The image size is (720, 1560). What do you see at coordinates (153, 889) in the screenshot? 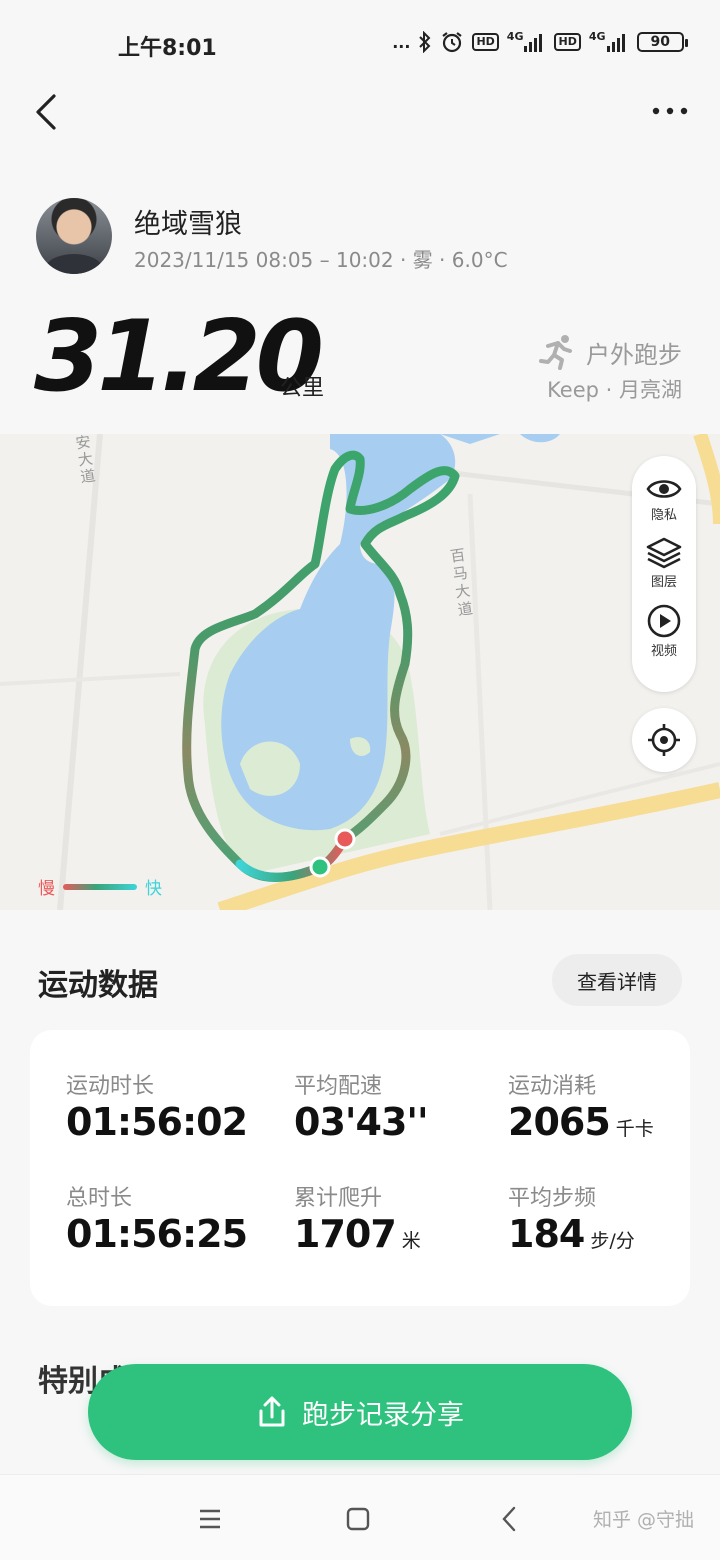
I see `legend-fast: 快` at bounding box center [153, 889].